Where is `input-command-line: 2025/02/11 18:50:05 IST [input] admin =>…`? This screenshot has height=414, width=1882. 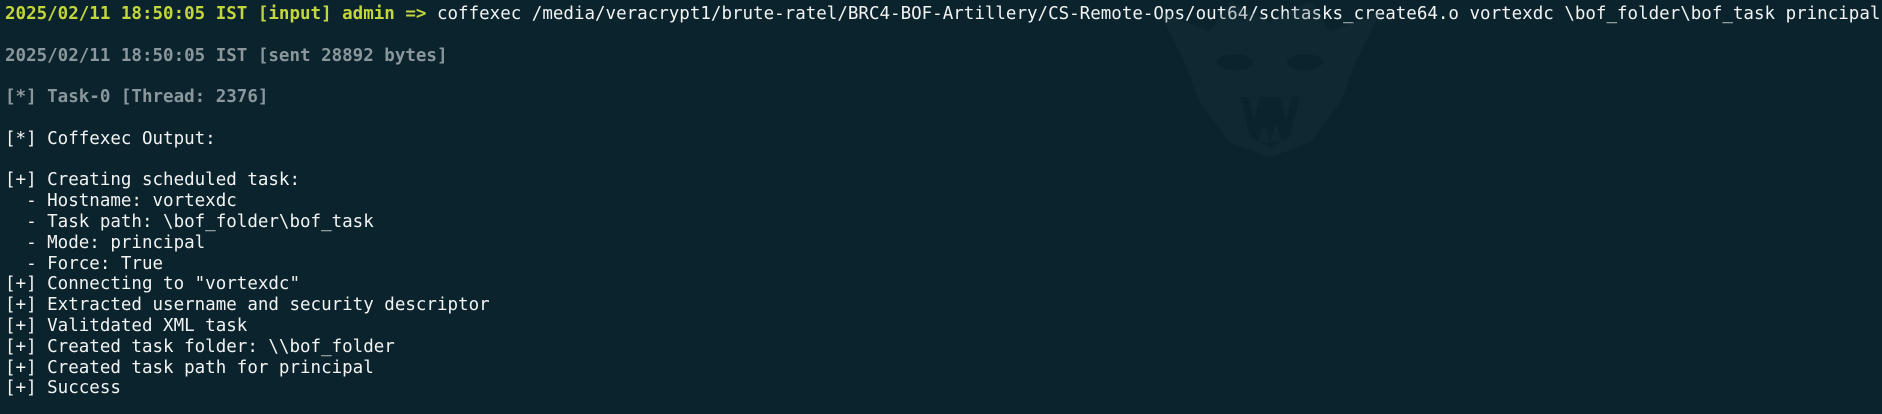
input-command-line: 2025/02/11 18:50:05 IST [input] admin =>… is located at coordinates (943, 14).